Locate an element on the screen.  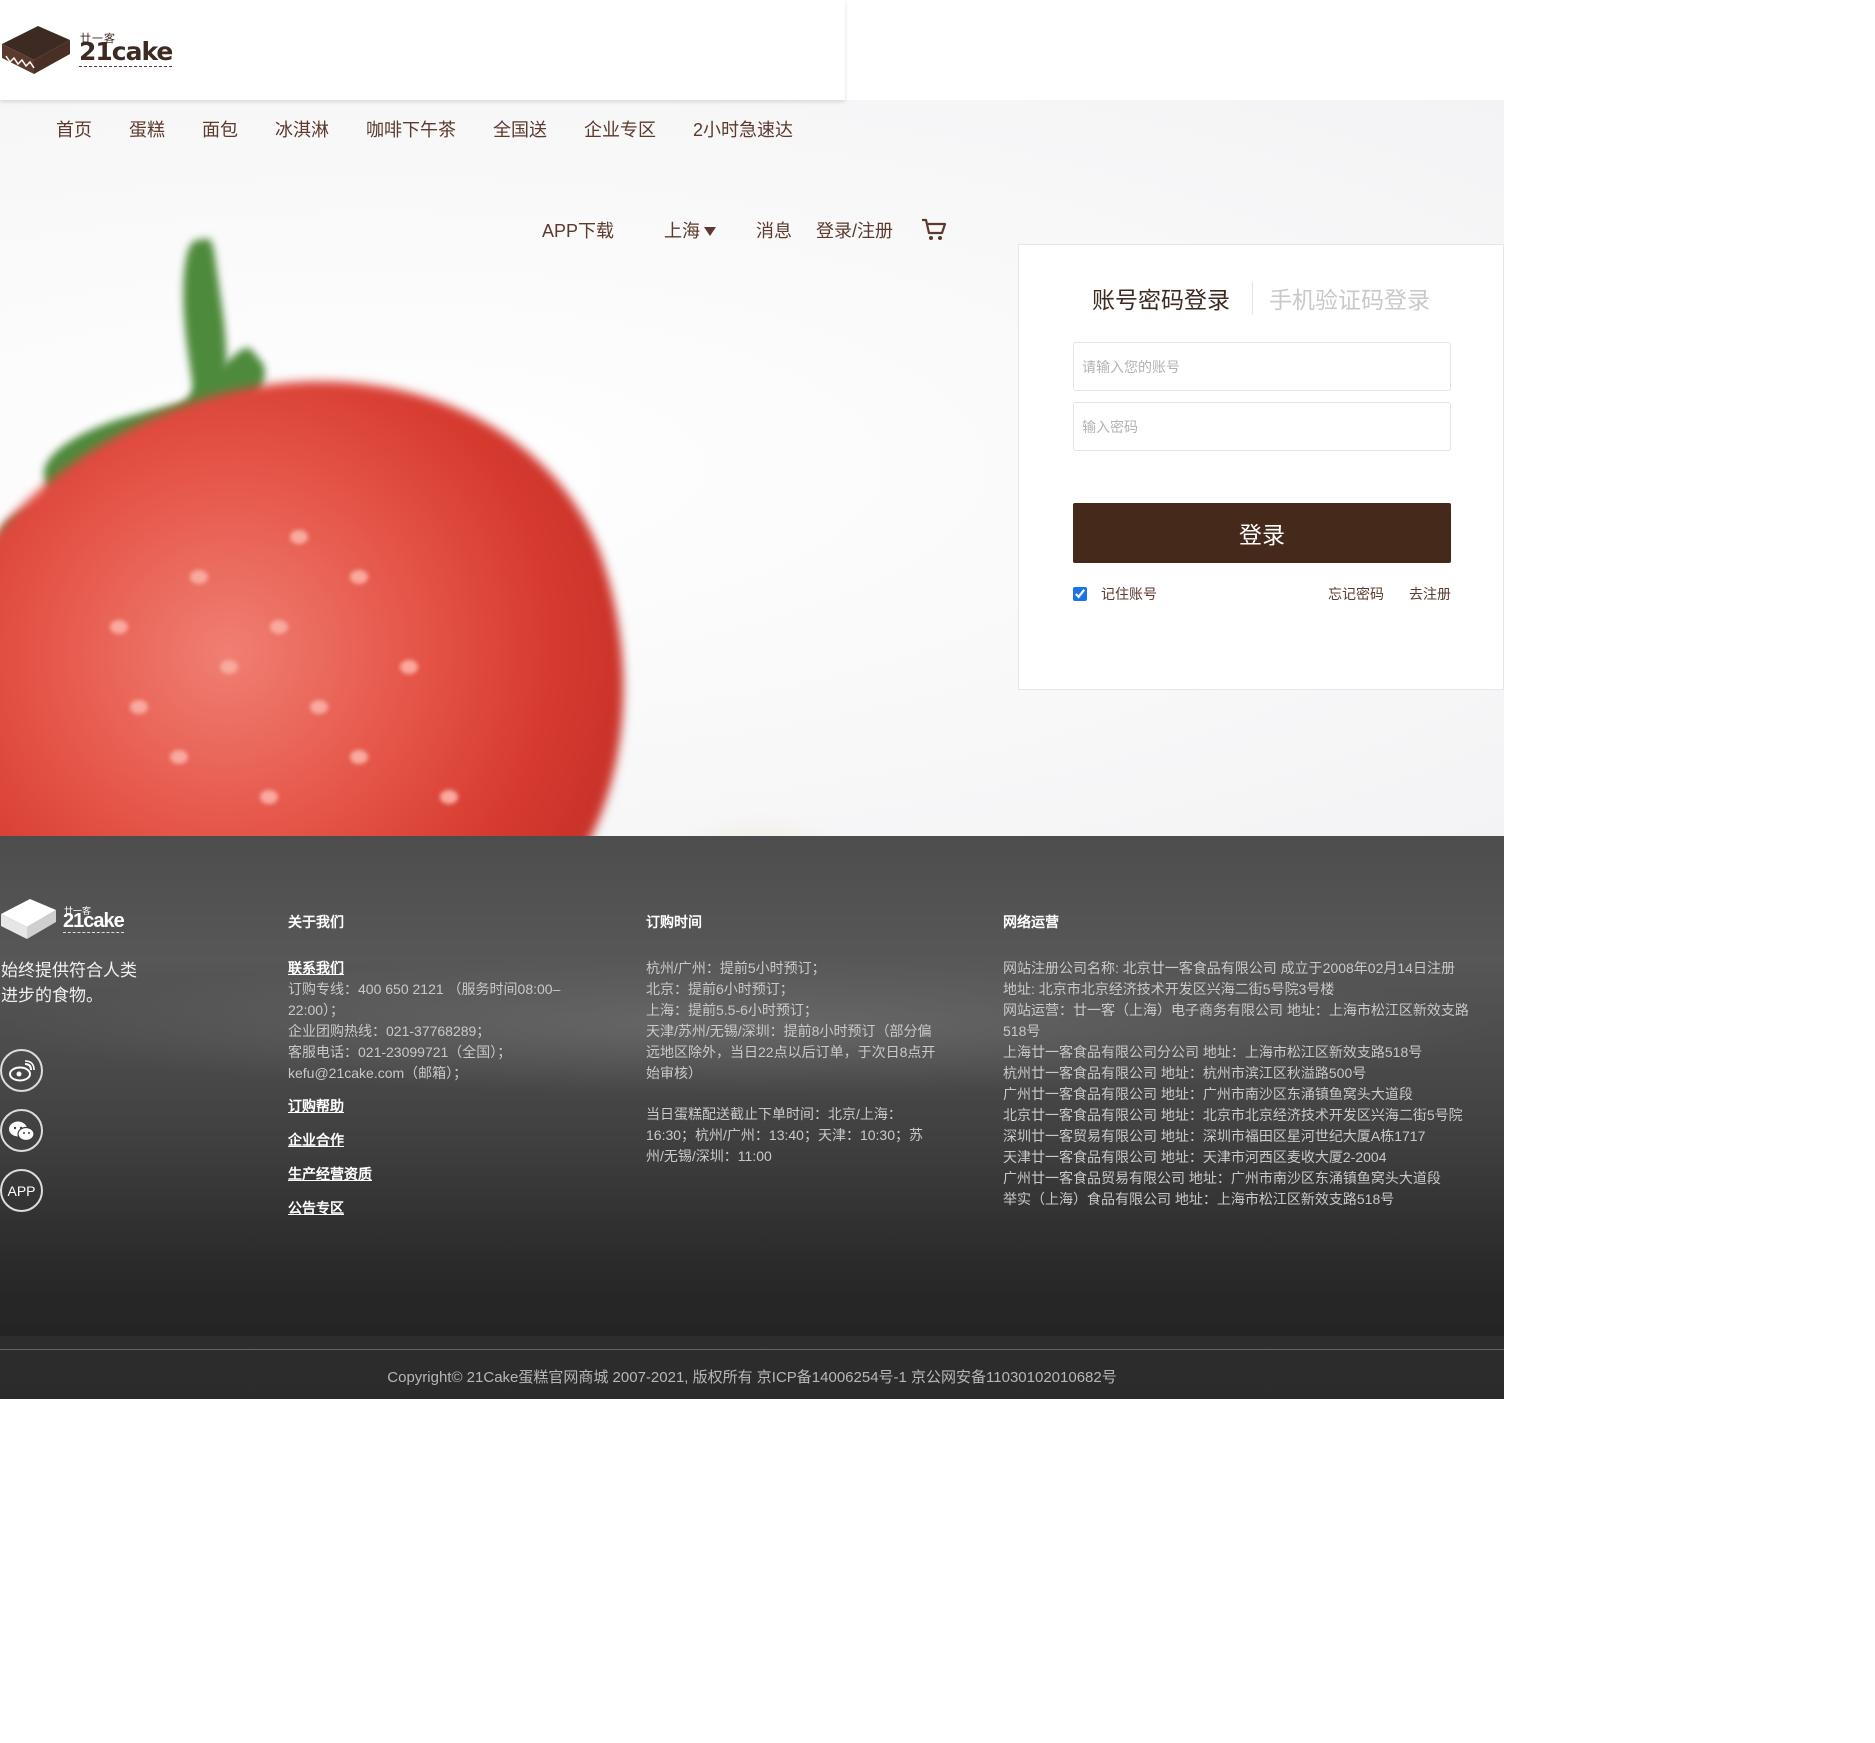
app-icon: APP is located at coordinates (21, 1190).